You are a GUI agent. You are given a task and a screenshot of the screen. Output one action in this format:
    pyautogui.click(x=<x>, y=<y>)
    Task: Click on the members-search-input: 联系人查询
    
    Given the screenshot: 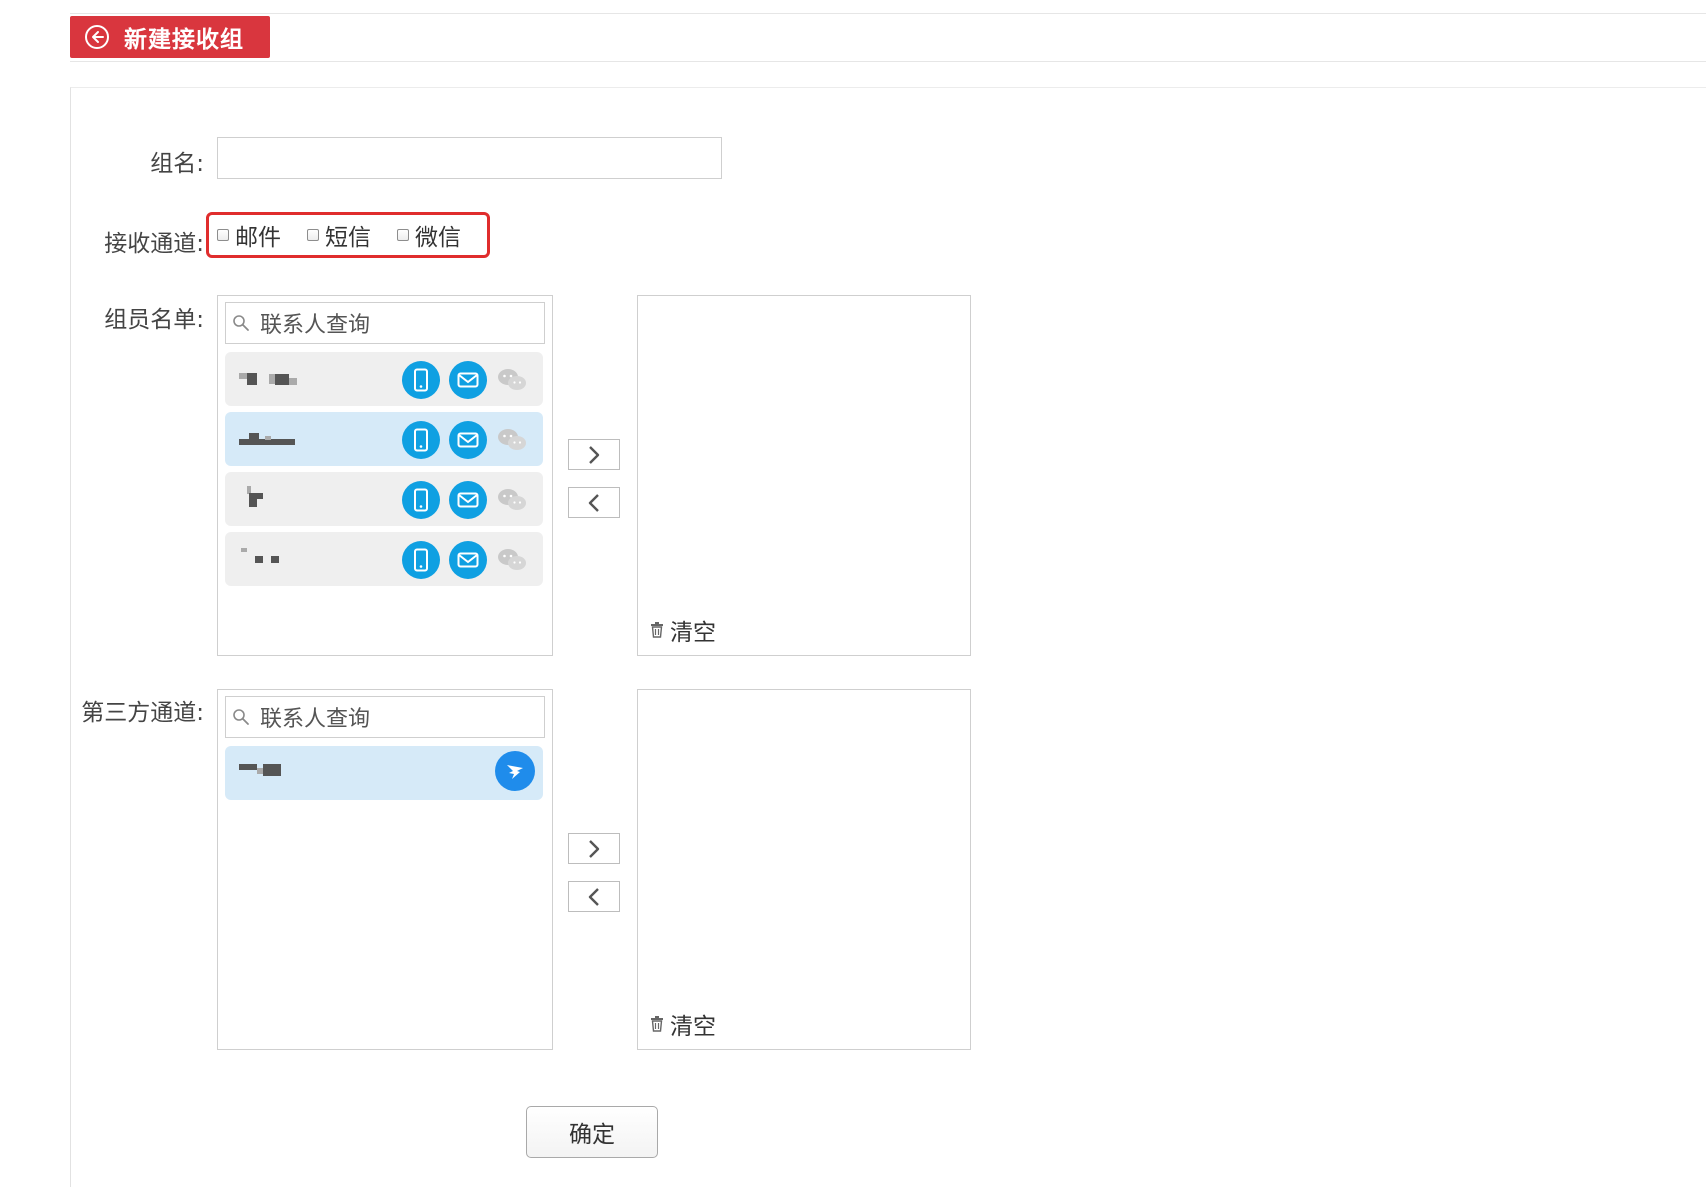 What is the action you would take?
    pyautogui.click(x=385, y=323)
    